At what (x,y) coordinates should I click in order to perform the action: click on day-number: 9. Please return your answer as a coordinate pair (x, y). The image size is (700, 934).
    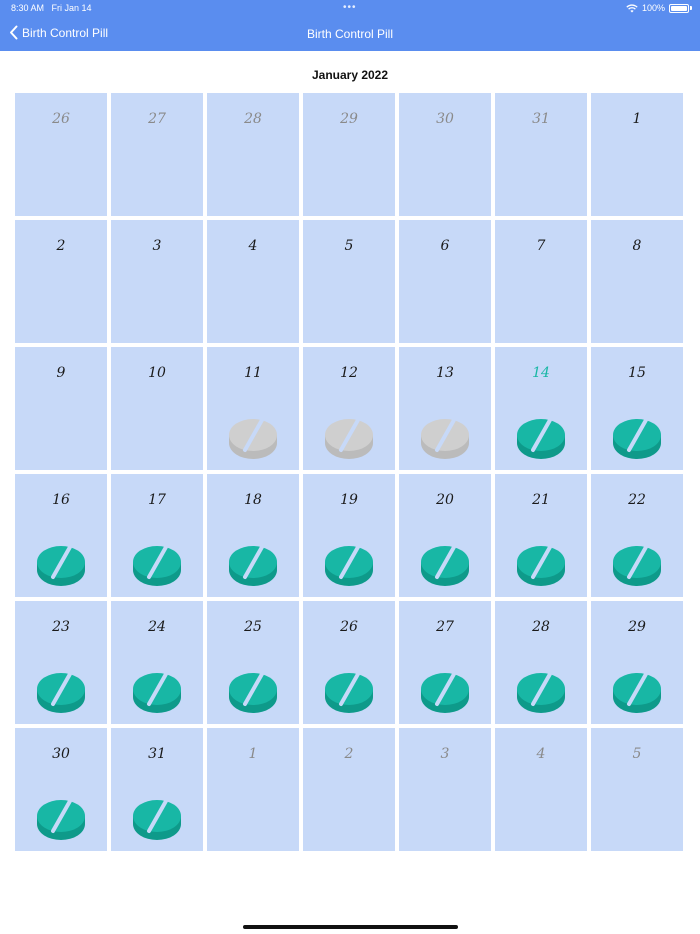
    Looking at the image, I should click on (61, 373).